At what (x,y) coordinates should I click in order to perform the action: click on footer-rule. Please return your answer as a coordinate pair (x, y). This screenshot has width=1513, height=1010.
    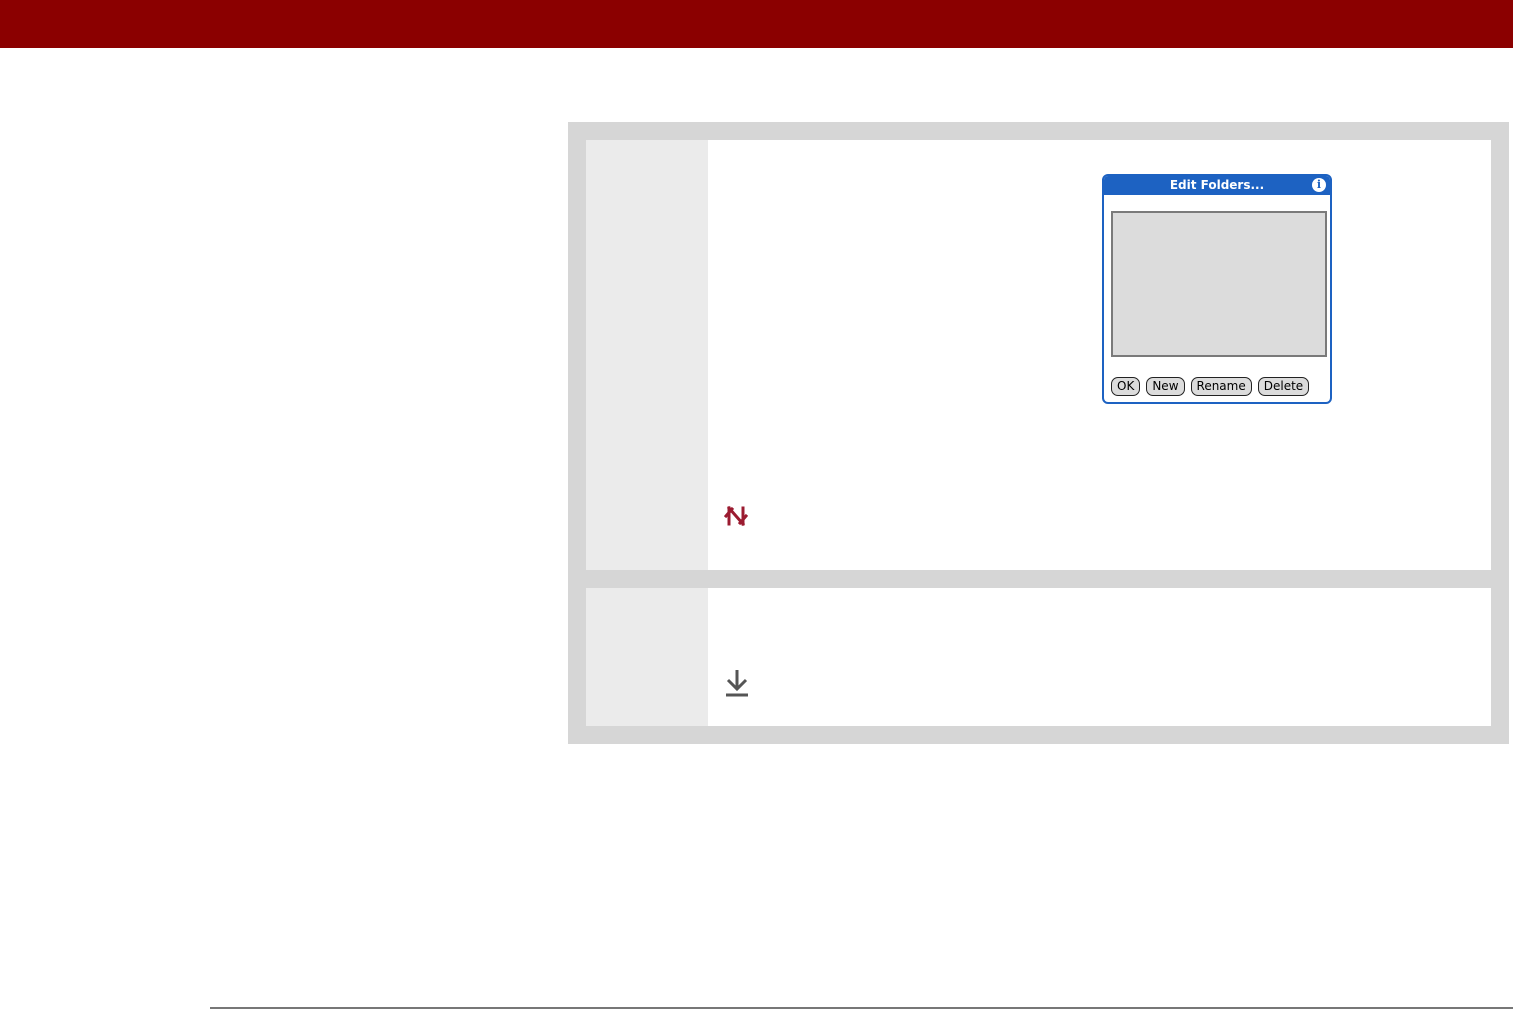
    Looking at the image, I should click on (861, 1008).